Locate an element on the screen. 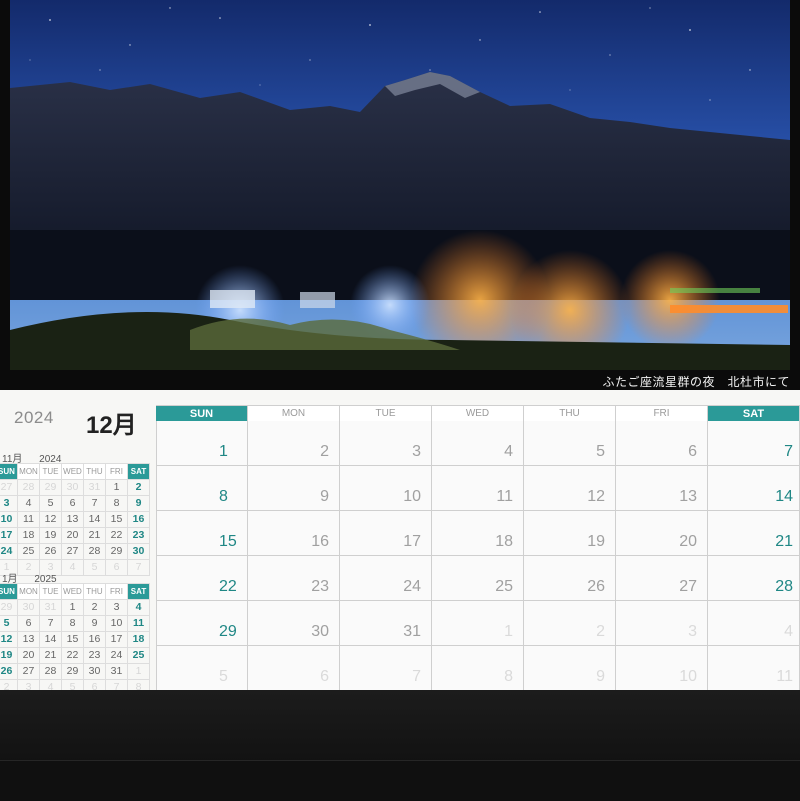 The image size is (800, 801). day-number: 21 is located at coordinates (784, 541).